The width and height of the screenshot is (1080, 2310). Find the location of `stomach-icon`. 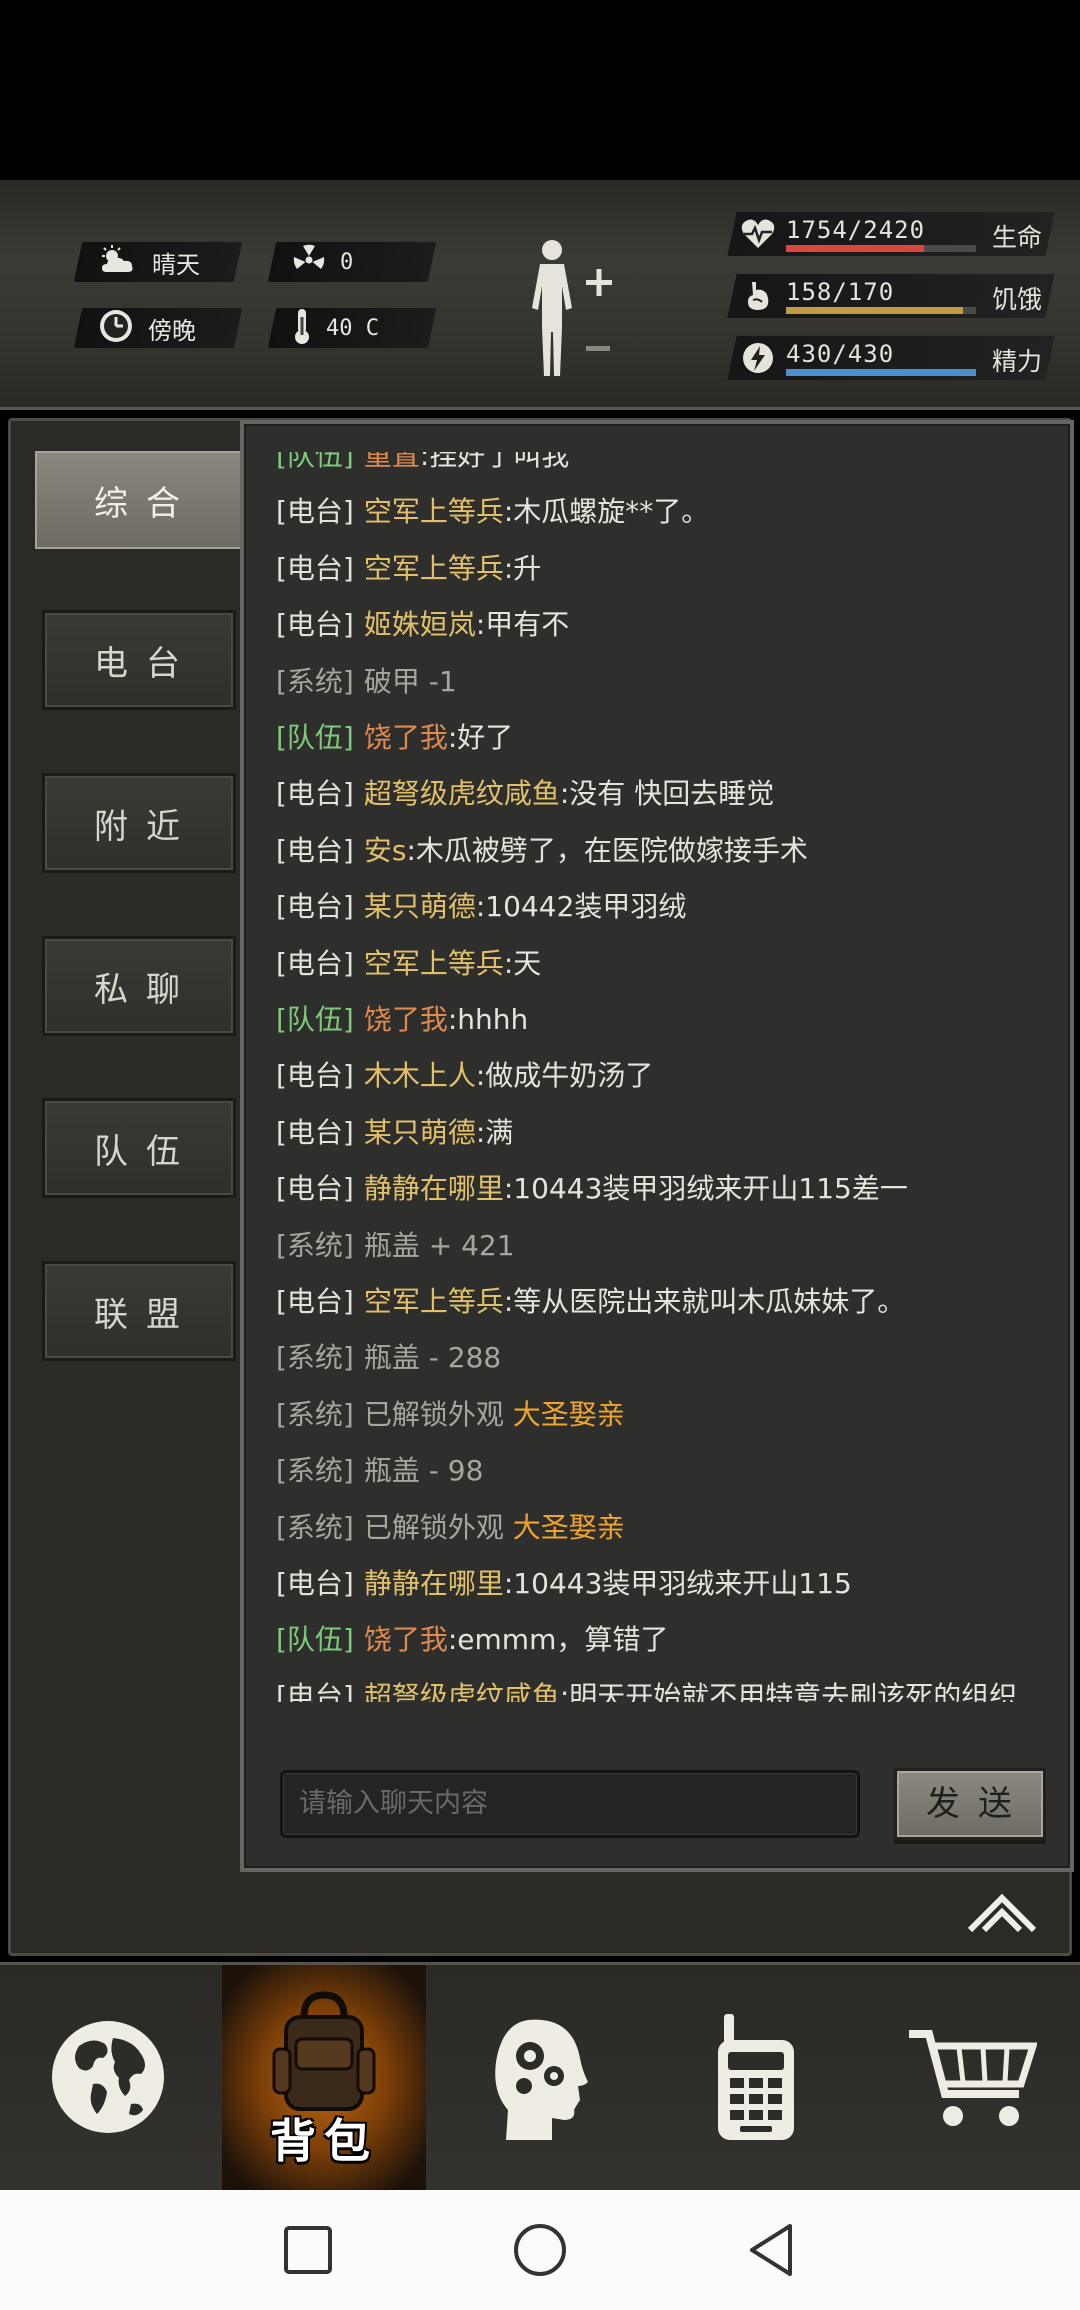

stomach-icon is located at coordinates (758, 296).